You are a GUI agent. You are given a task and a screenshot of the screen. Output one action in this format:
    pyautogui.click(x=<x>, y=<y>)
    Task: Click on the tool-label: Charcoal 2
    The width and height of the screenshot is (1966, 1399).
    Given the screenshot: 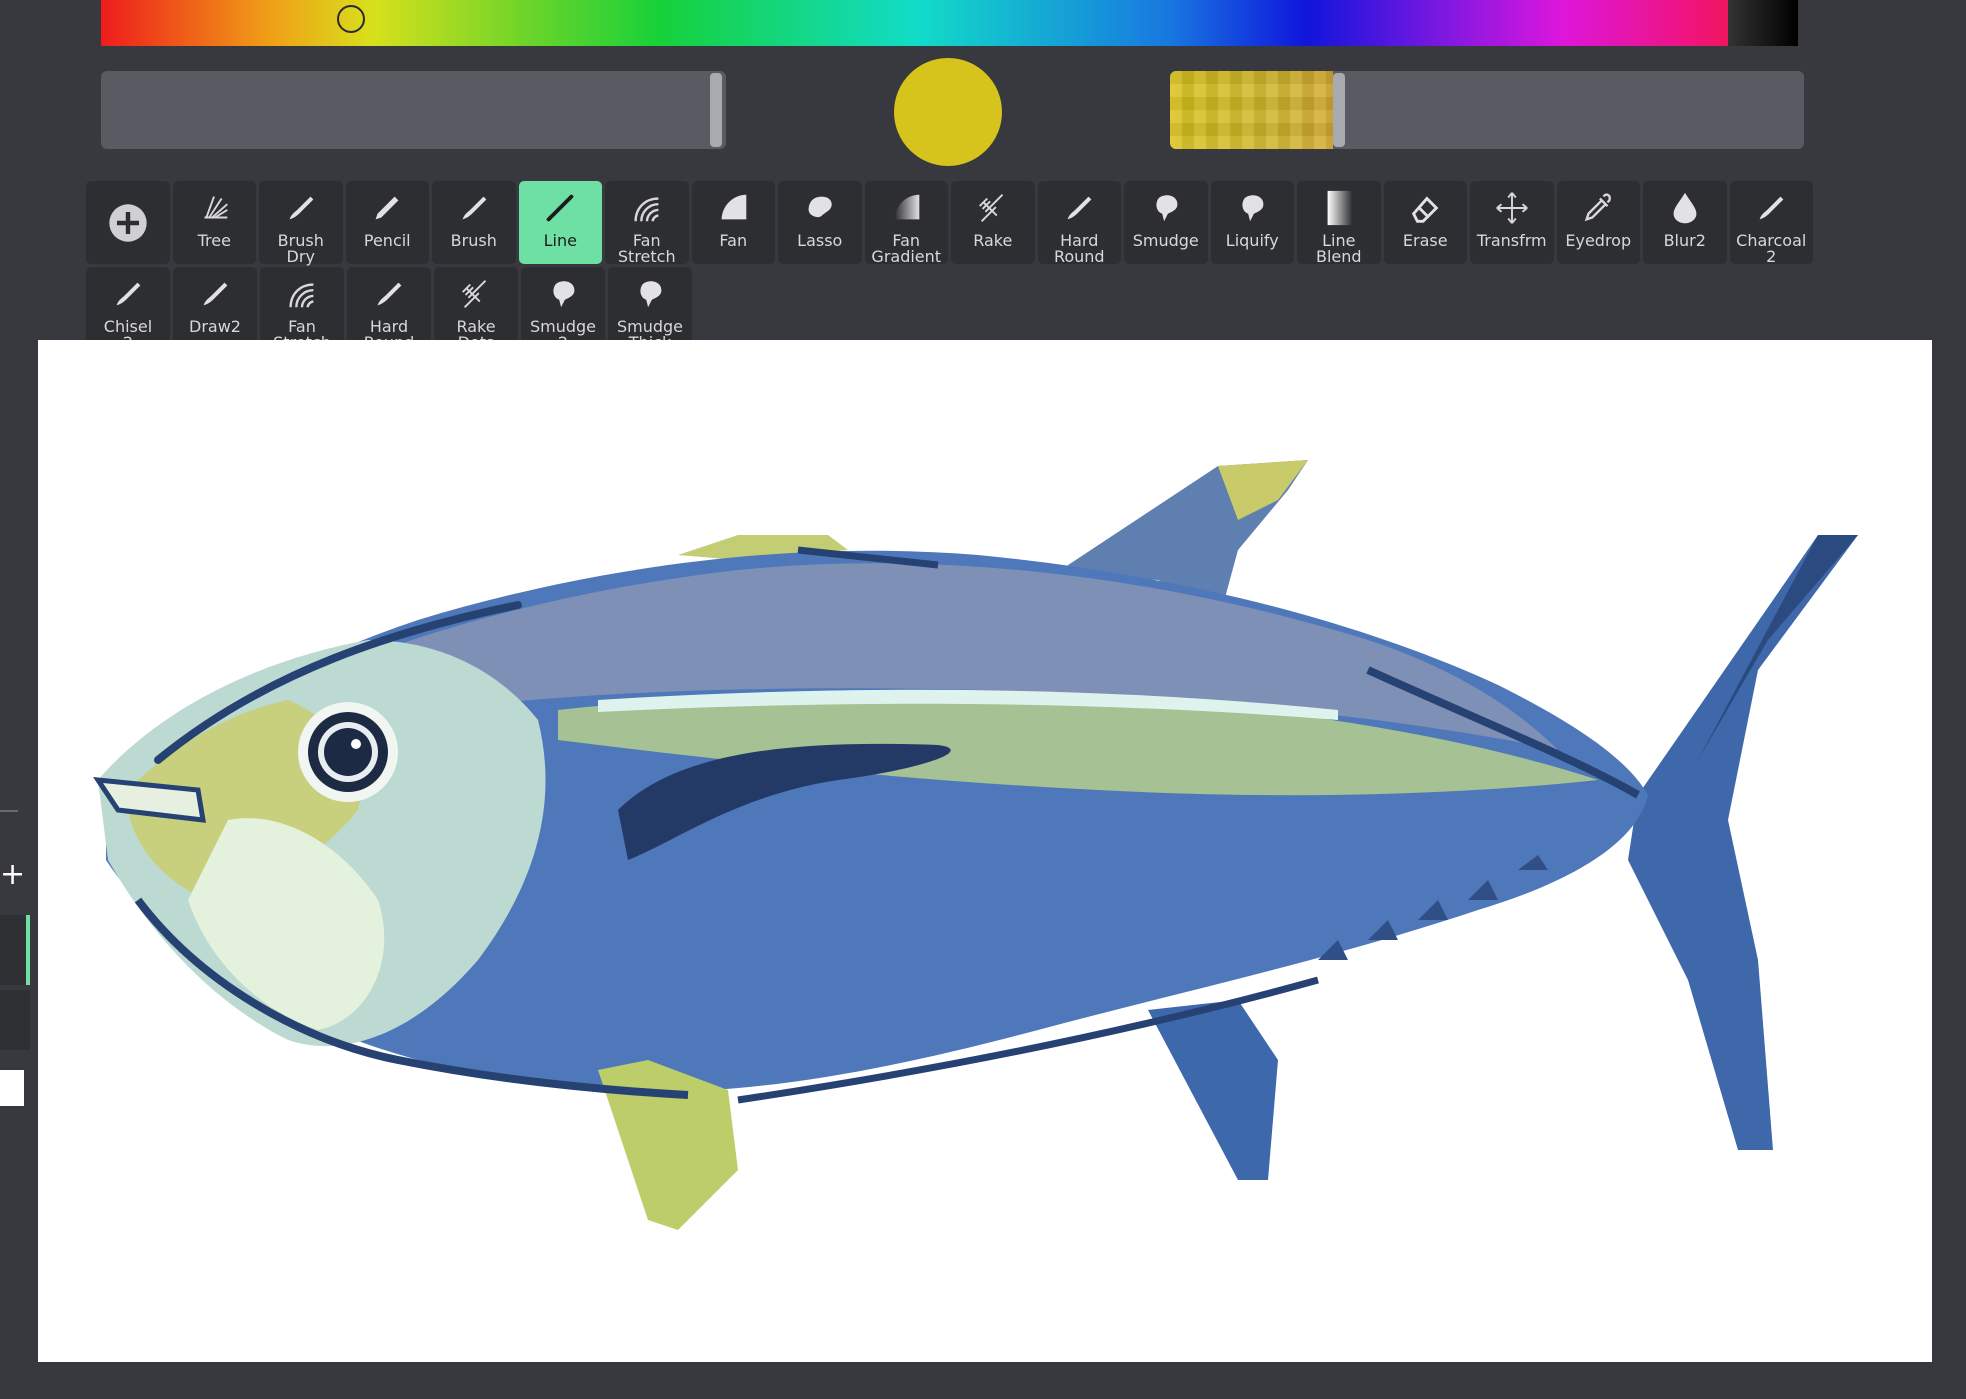 What is the action you would take?
    pyautogui.click(x=1771, y=248)
    